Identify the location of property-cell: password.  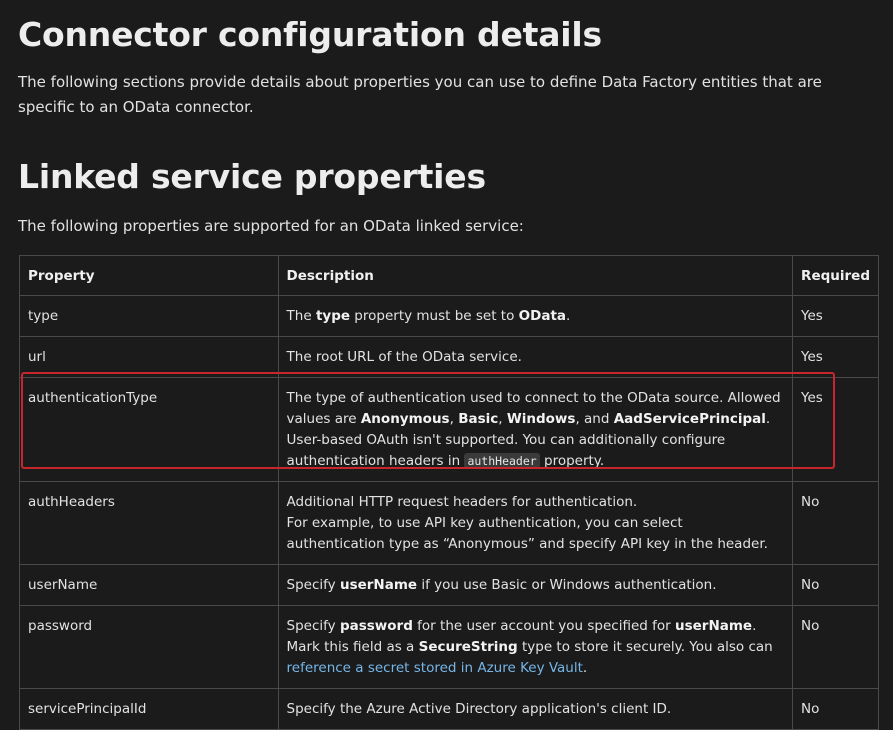
(149, 647).